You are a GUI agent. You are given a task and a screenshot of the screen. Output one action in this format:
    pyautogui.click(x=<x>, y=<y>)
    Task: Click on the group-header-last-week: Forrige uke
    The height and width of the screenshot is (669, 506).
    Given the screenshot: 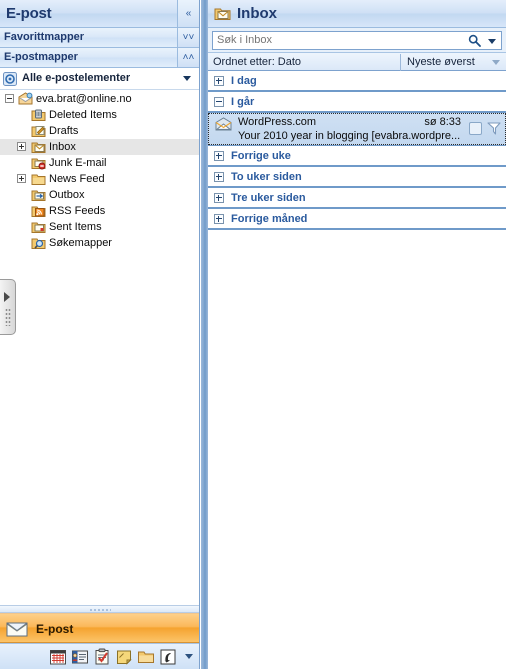 What is the action you would take?
    pyautogui.click(x=357, y=156)
    